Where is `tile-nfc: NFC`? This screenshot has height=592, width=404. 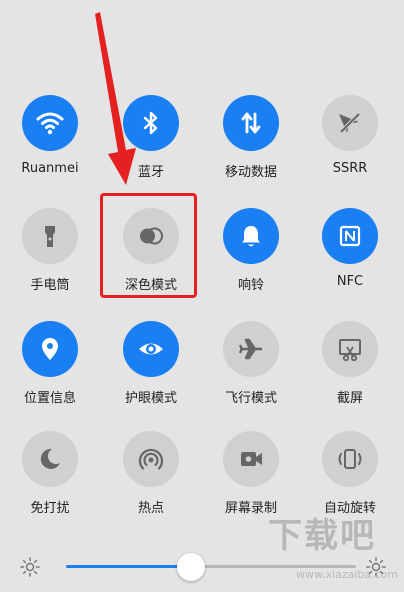 tile-nfc: NFC is located at coordinates (350, 258).